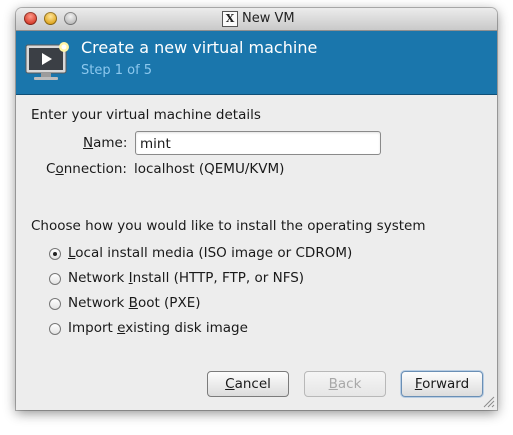 The height and width of the screenshot is (435, 513). Describe the element at coordinates (105, 143) in the screenshot. I see `name-label: Name:` at that location.